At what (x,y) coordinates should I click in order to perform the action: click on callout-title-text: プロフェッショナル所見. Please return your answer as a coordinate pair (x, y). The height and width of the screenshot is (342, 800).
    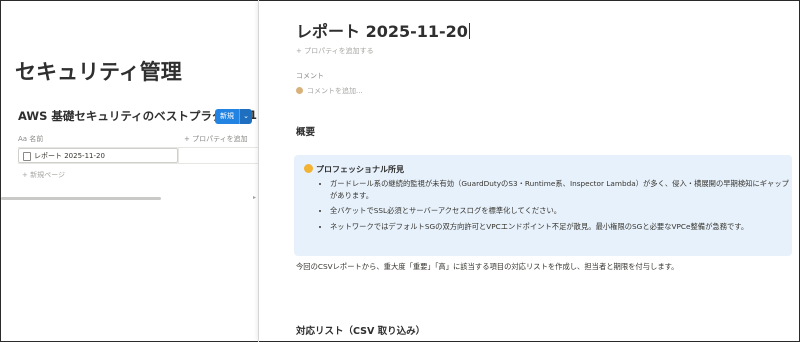
    Looking at the image, I should click on (360, 169).